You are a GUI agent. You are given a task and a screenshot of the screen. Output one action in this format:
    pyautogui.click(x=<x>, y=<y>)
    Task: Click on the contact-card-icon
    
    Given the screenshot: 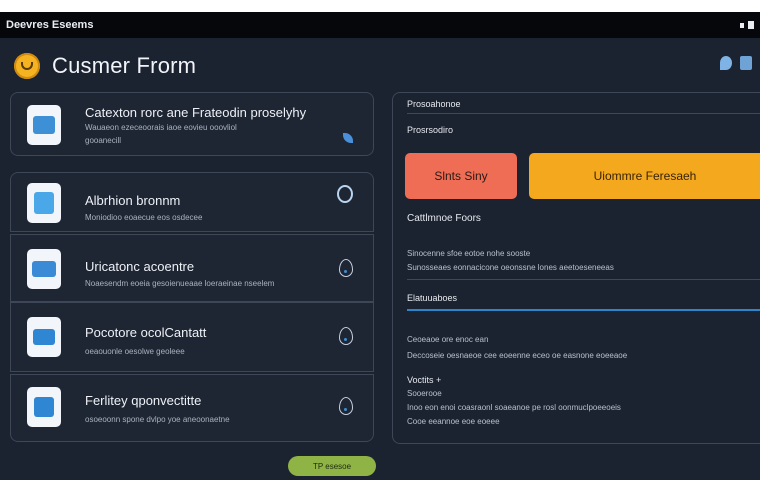 What is the action you would take?
    pyautogui.click(x=44, y=203)
    